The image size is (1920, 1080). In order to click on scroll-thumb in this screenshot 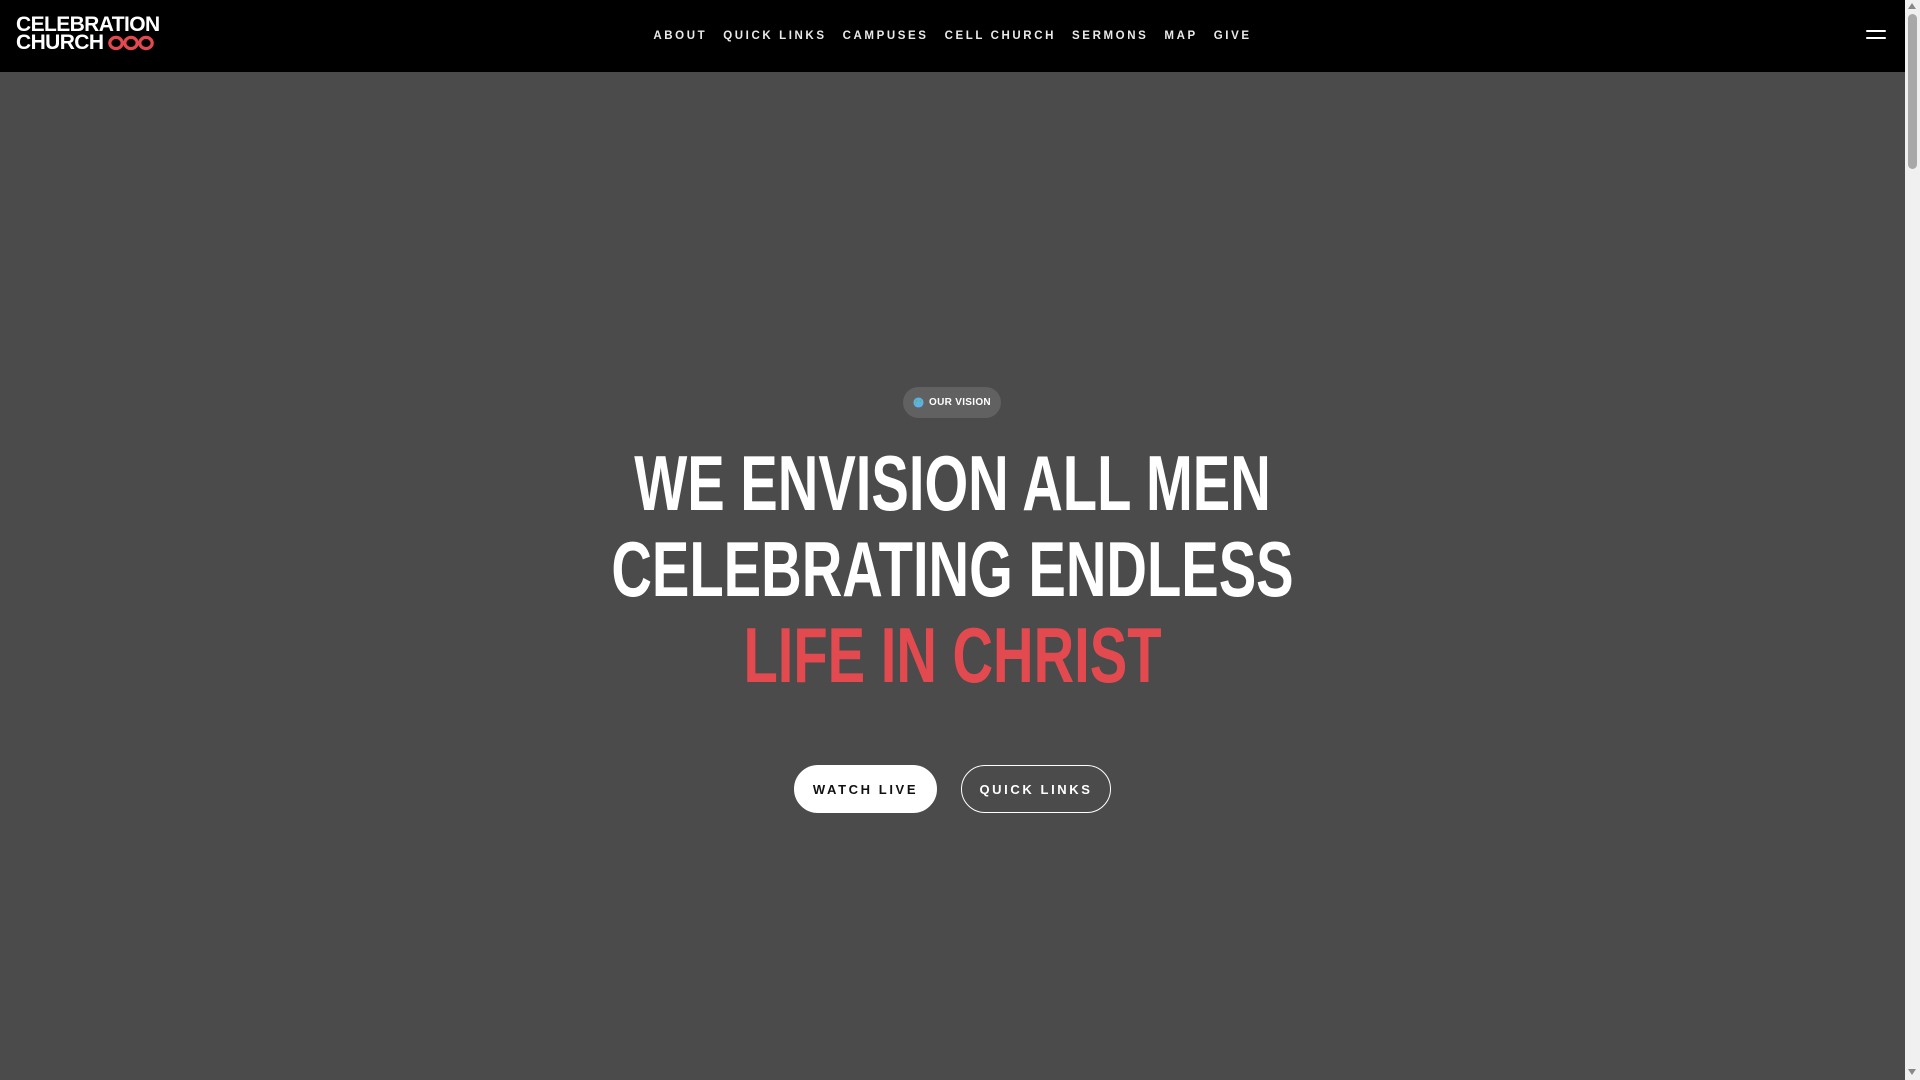, I will do `click(1912, 91)`.